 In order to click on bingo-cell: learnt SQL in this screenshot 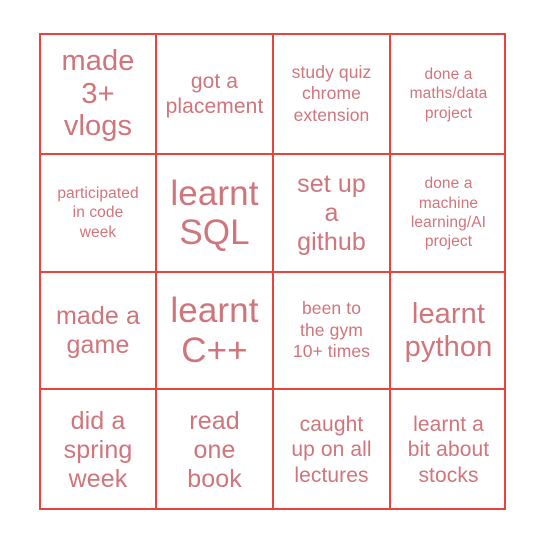, I will do `click(215, 214)`.